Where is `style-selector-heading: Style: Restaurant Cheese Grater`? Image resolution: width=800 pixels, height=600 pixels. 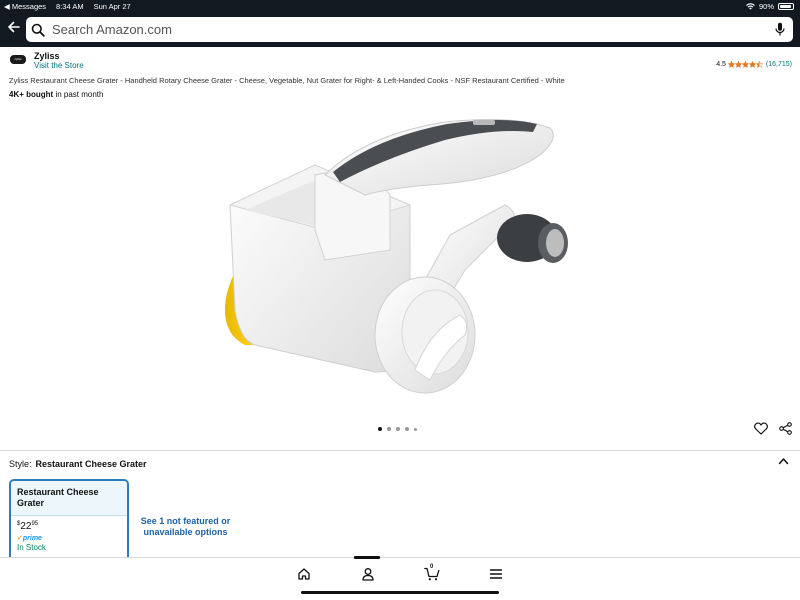
style-selector-heading: Style: Restaurant Cheese Grater is located at coordinates (78, 464).